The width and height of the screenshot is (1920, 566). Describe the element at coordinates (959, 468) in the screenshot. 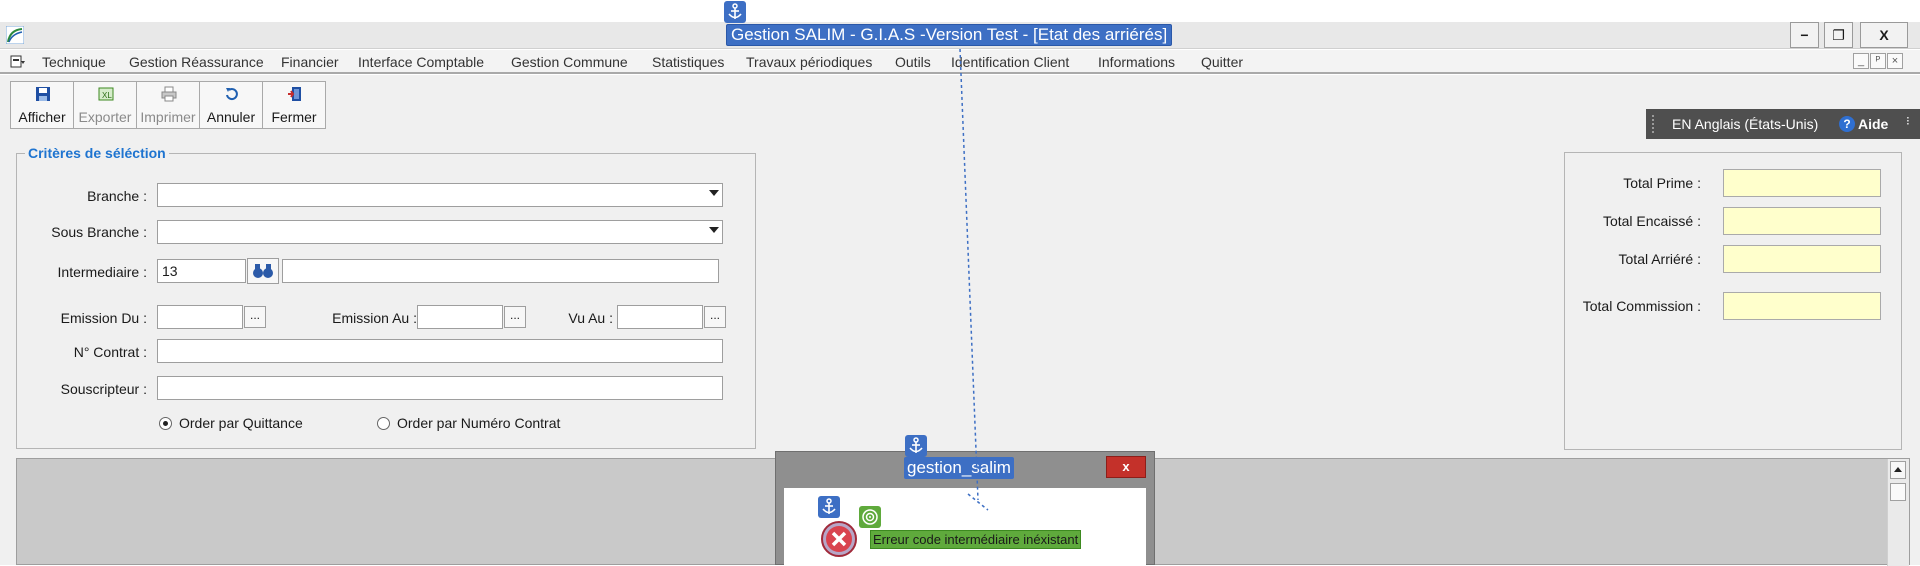

I see `dialog-title: gestion_salim` at that location.